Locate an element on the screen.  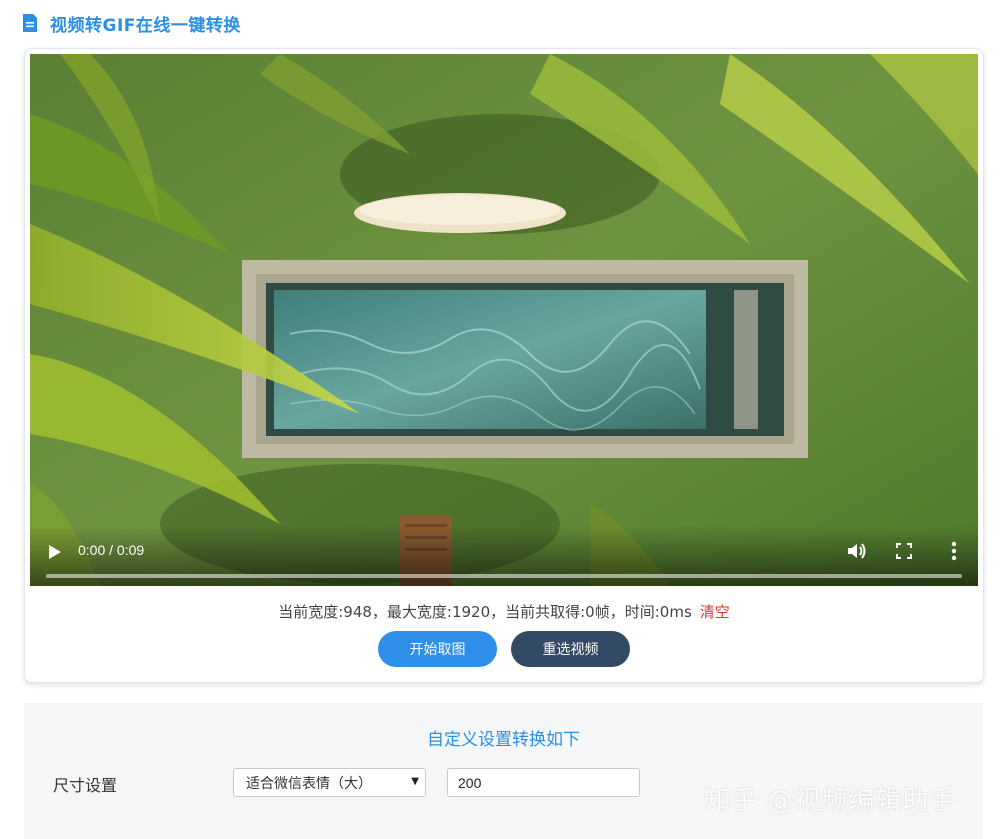
more-vertical-icon is located at coordinates (954, 551).